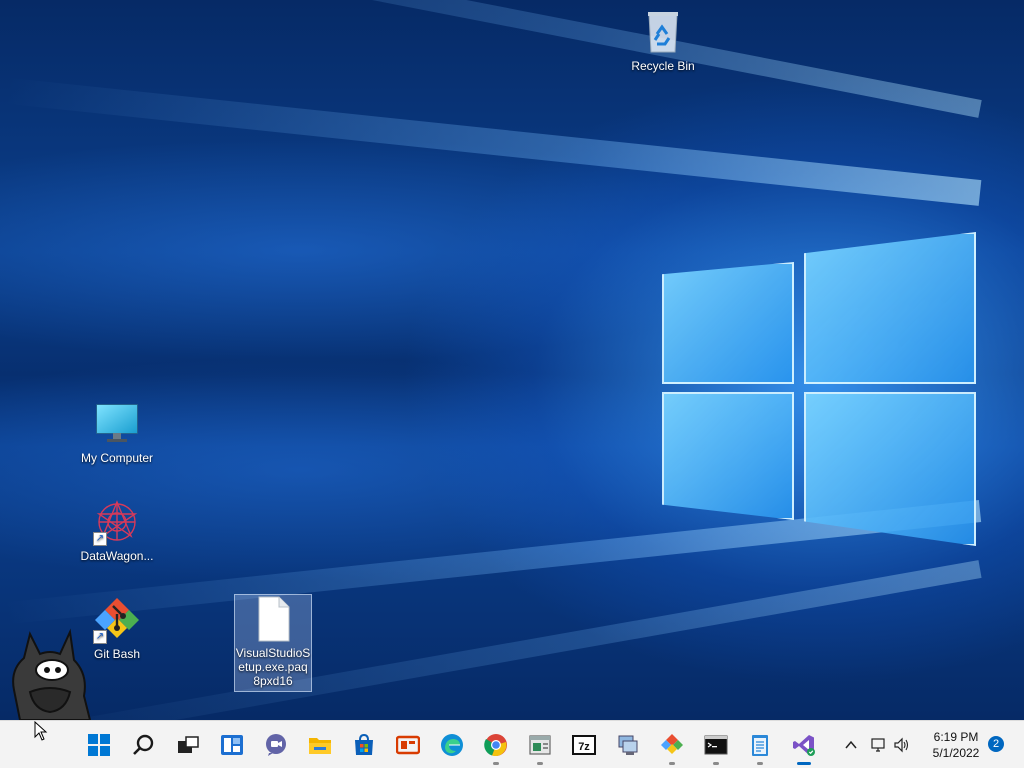 This screenshot has height=768, width=1024. I want to click on desktop-icon-label: Git Bash, so click(117, 654).